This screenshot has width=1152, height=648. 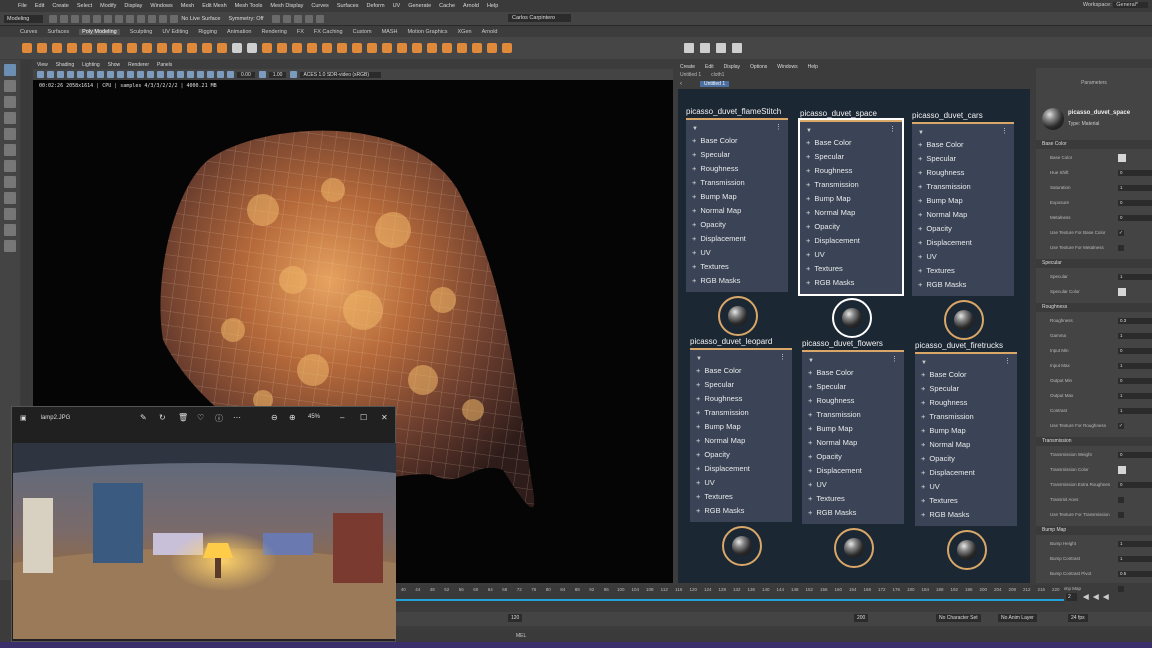 What do you see at coordinates (42, 48) in the screenshot?
I see `cube-primitive-icon` at bounding box center [42, 48].